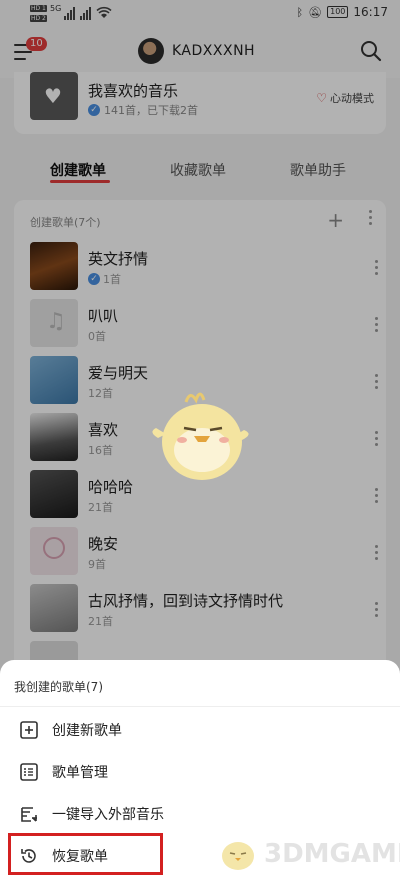 This screenshot has height=888, width=400. What do you see at coordinates (58, 687) in the screenshot?
I see `sheet-title: 我创建的歌单(7)` at bounding box center [58, 687].